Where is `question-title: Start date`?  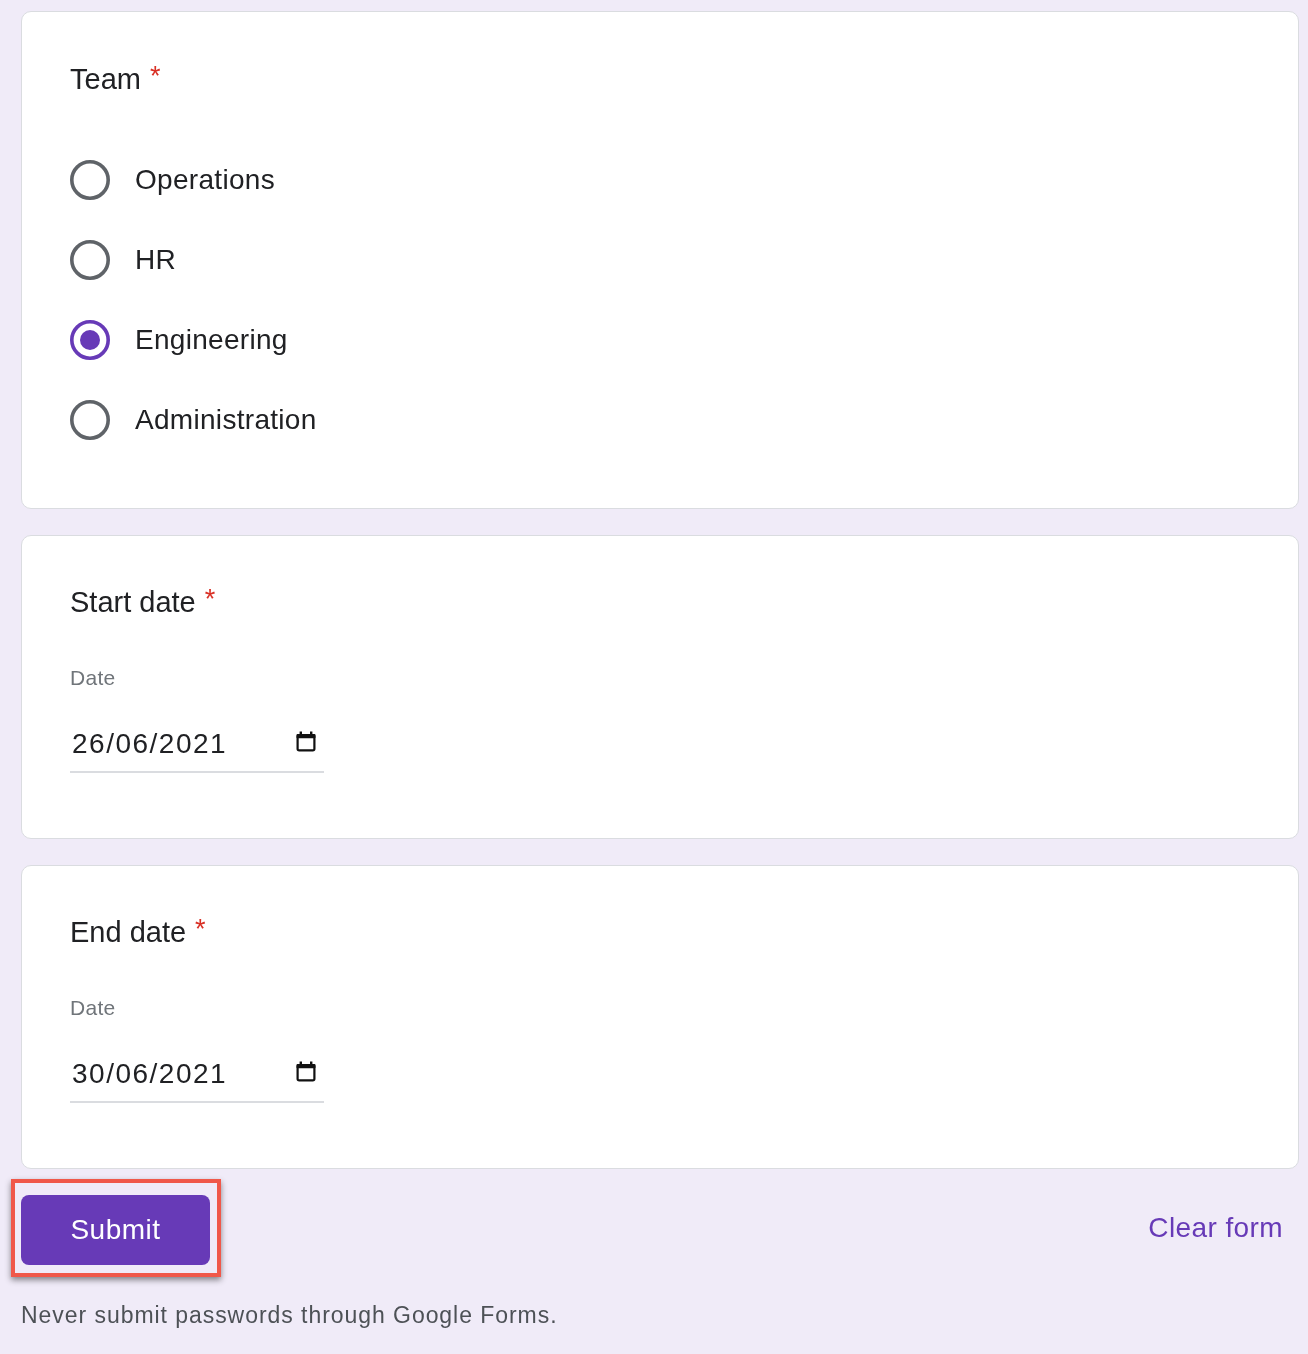
question-title: Start date is located at coordinates (133, 602).